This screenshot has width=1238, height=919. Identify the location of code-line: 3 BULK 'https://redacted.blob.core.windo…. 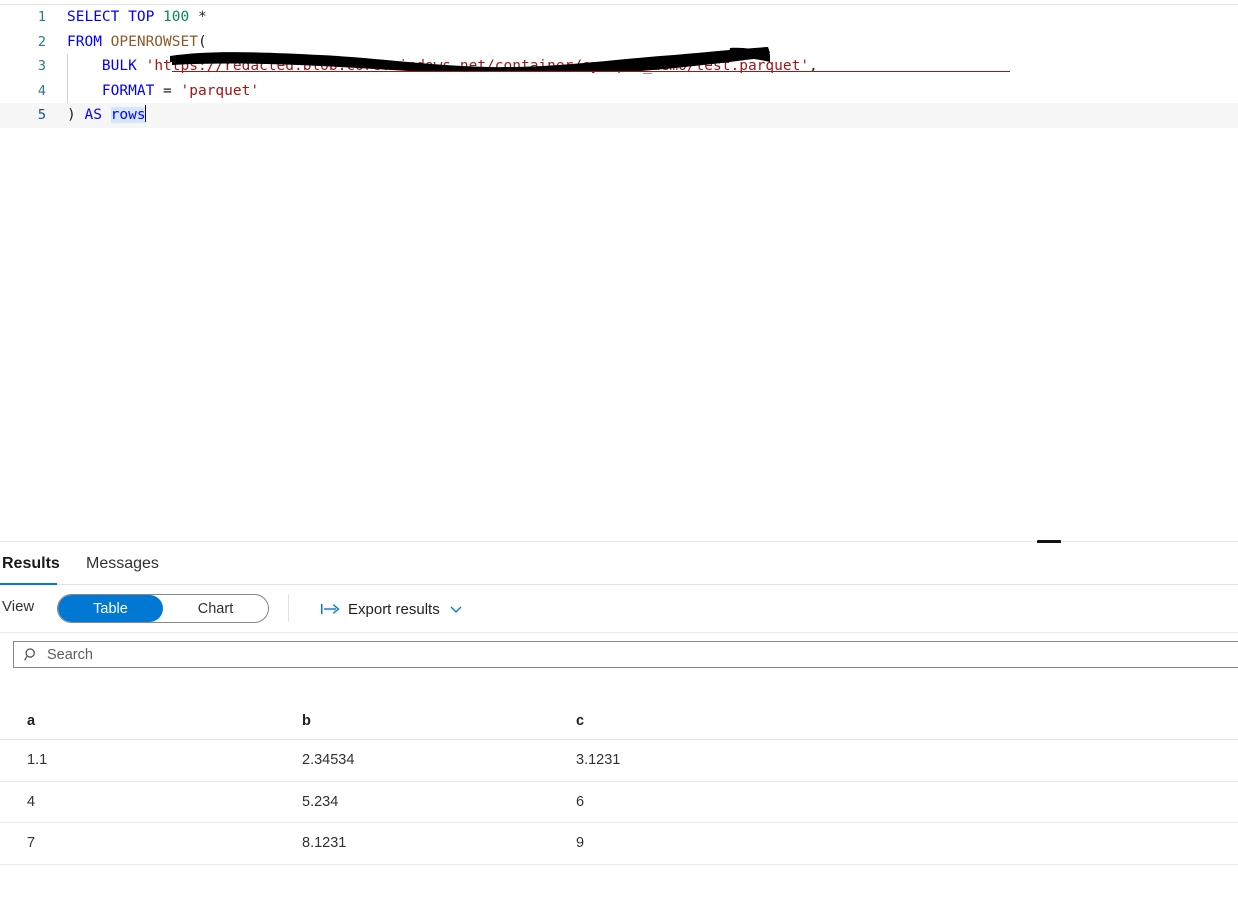
(619, 66).